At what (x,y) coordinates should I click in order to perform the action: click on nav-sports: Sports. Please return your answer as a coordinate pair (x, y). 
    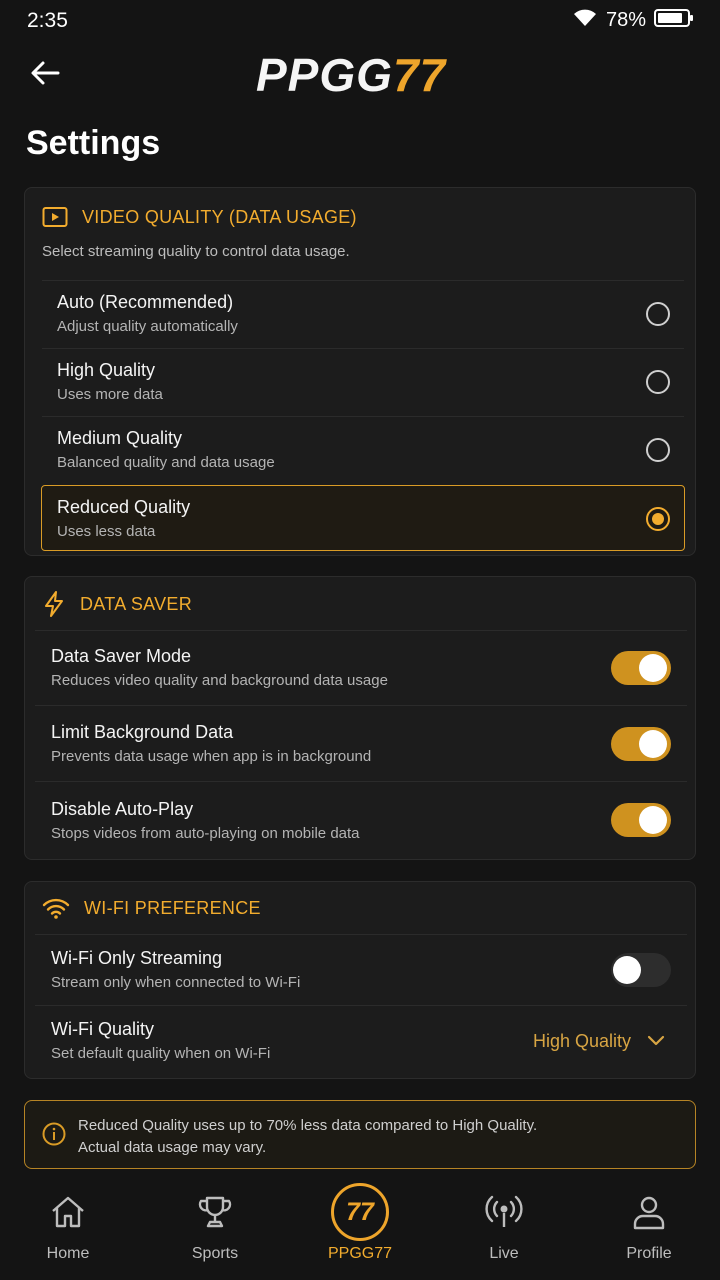
    Looking at the image, I should click on (215, 1230).